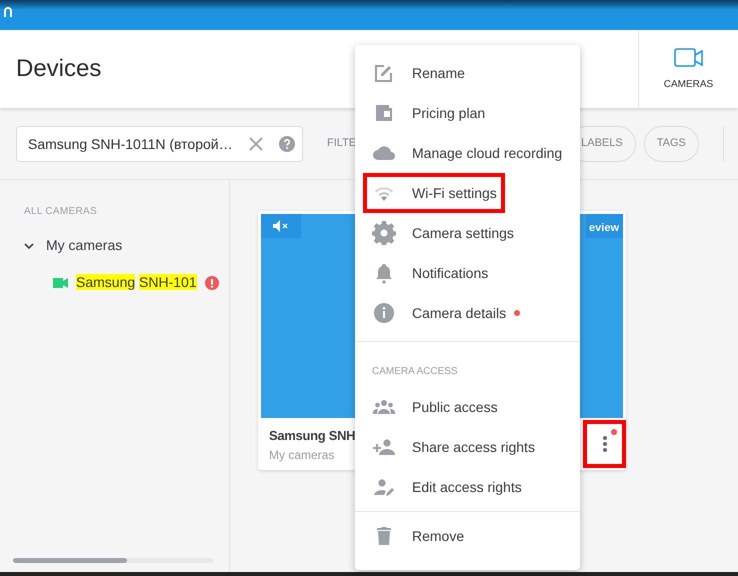 This screenshot has width=738, height=576. Describe the element at coordinates (59, 69) in the screenshot. I see `page-title: Devices` at that location.